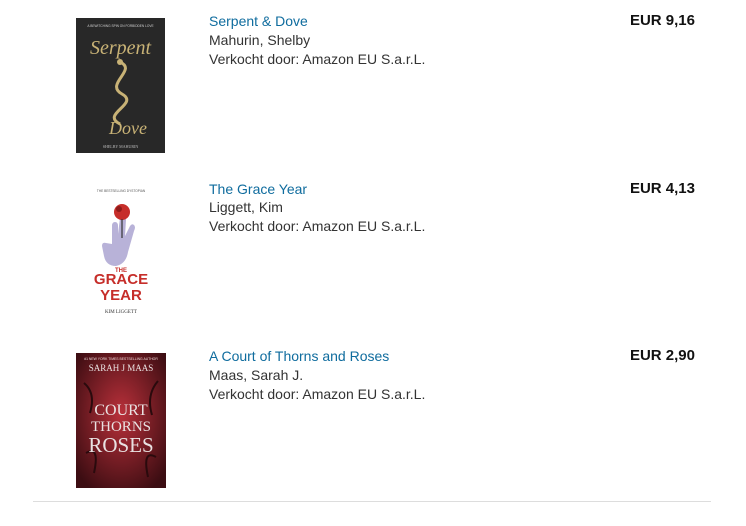  I want to click on cover-title-line1: COURT, so click(120, 410).